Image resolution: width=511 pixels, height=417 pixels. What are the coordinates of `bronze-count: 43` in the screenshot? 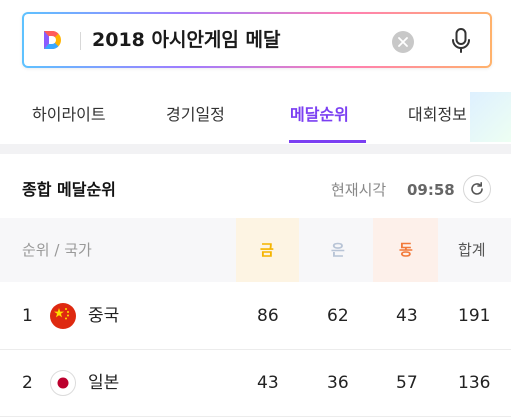 It's located at (407, 316).